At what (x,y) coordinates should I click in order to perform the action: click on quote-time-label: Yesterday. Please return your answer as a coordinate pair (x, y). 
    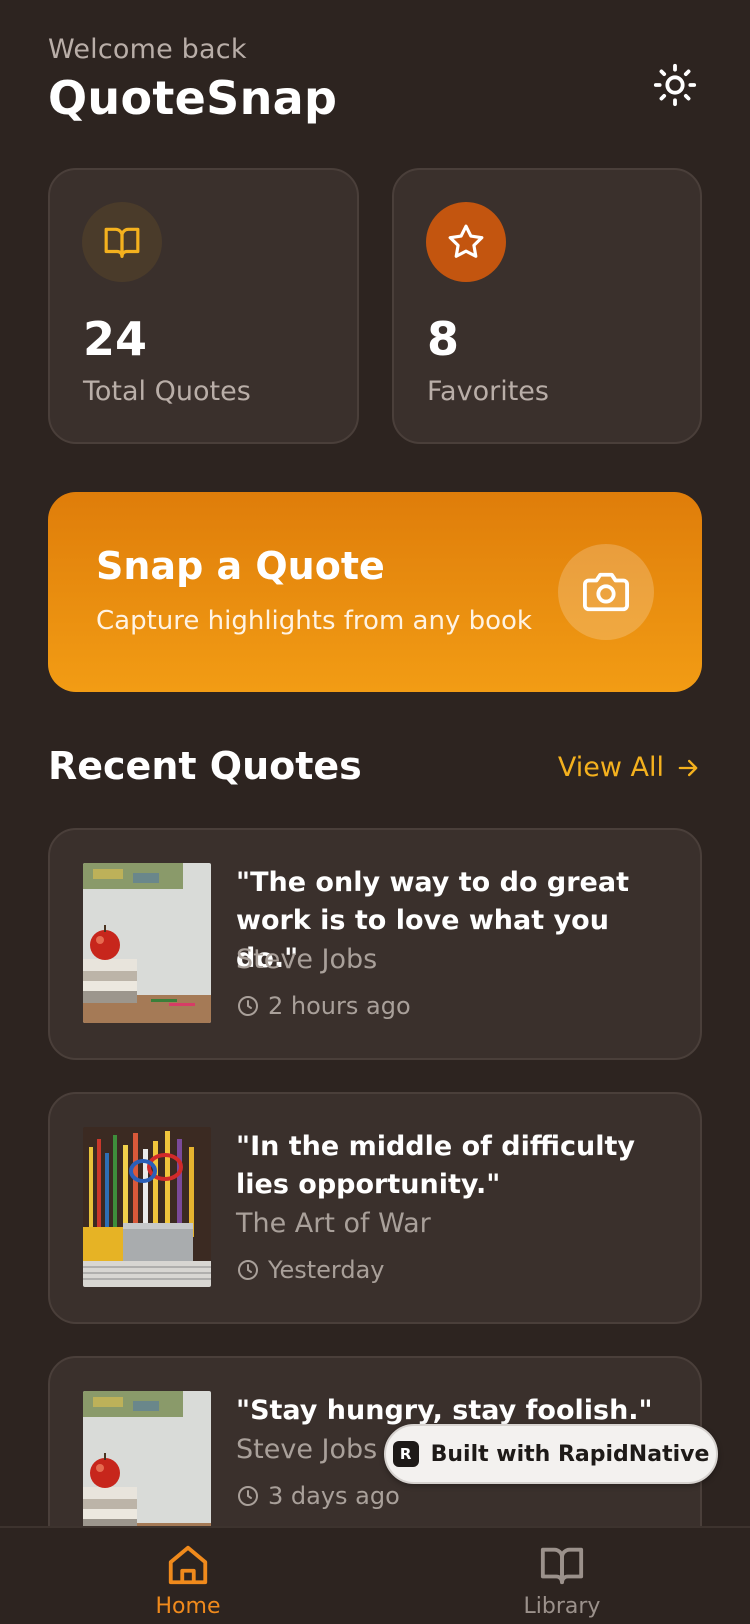
    Looking at the image, I should click on (326, 1270).